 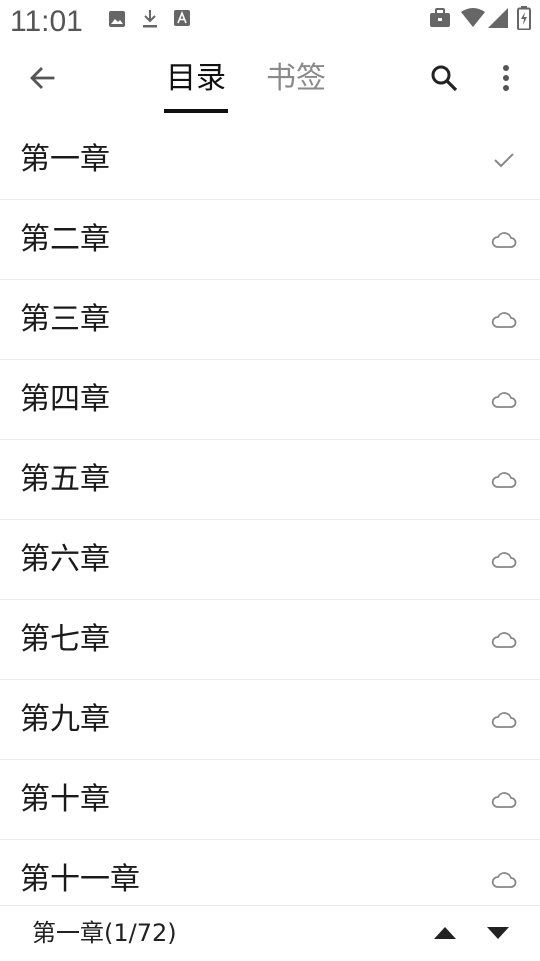 I want to click on search-button, so click(x=444, y=80).